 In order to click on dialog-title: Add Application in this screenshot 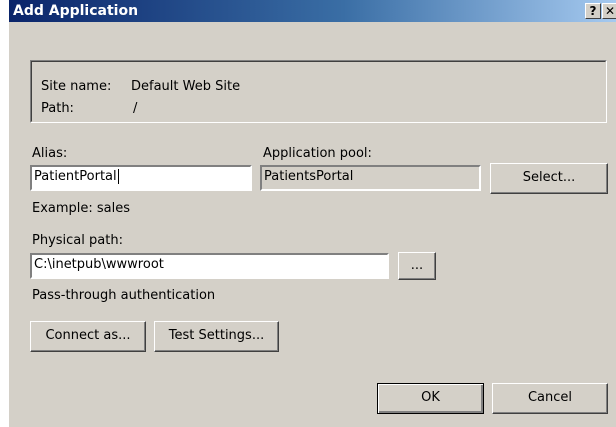, I will do `click(76, 11)`.